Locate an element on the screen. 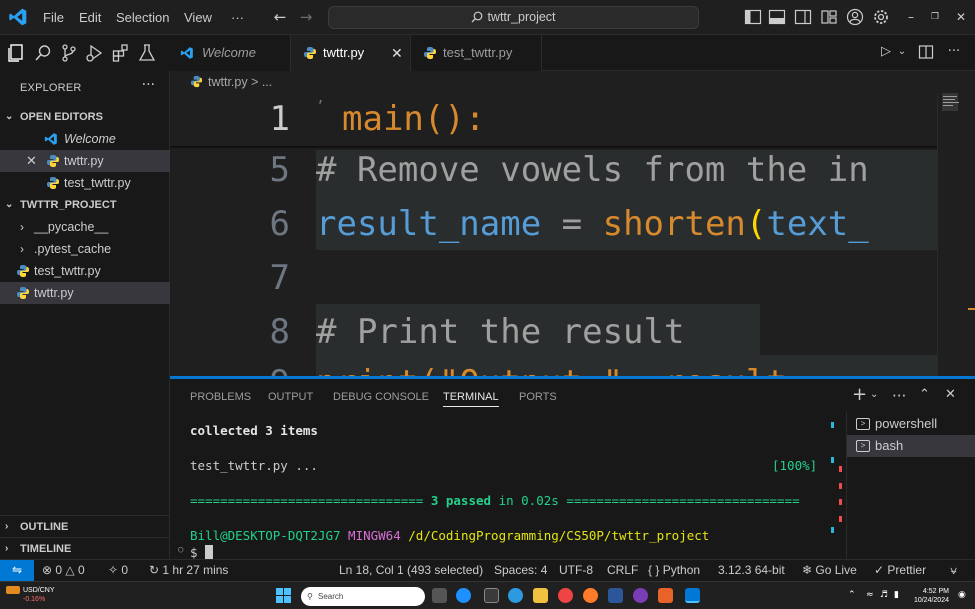  new-terminal-plus-icon: + is located at coordinates (859, 394).